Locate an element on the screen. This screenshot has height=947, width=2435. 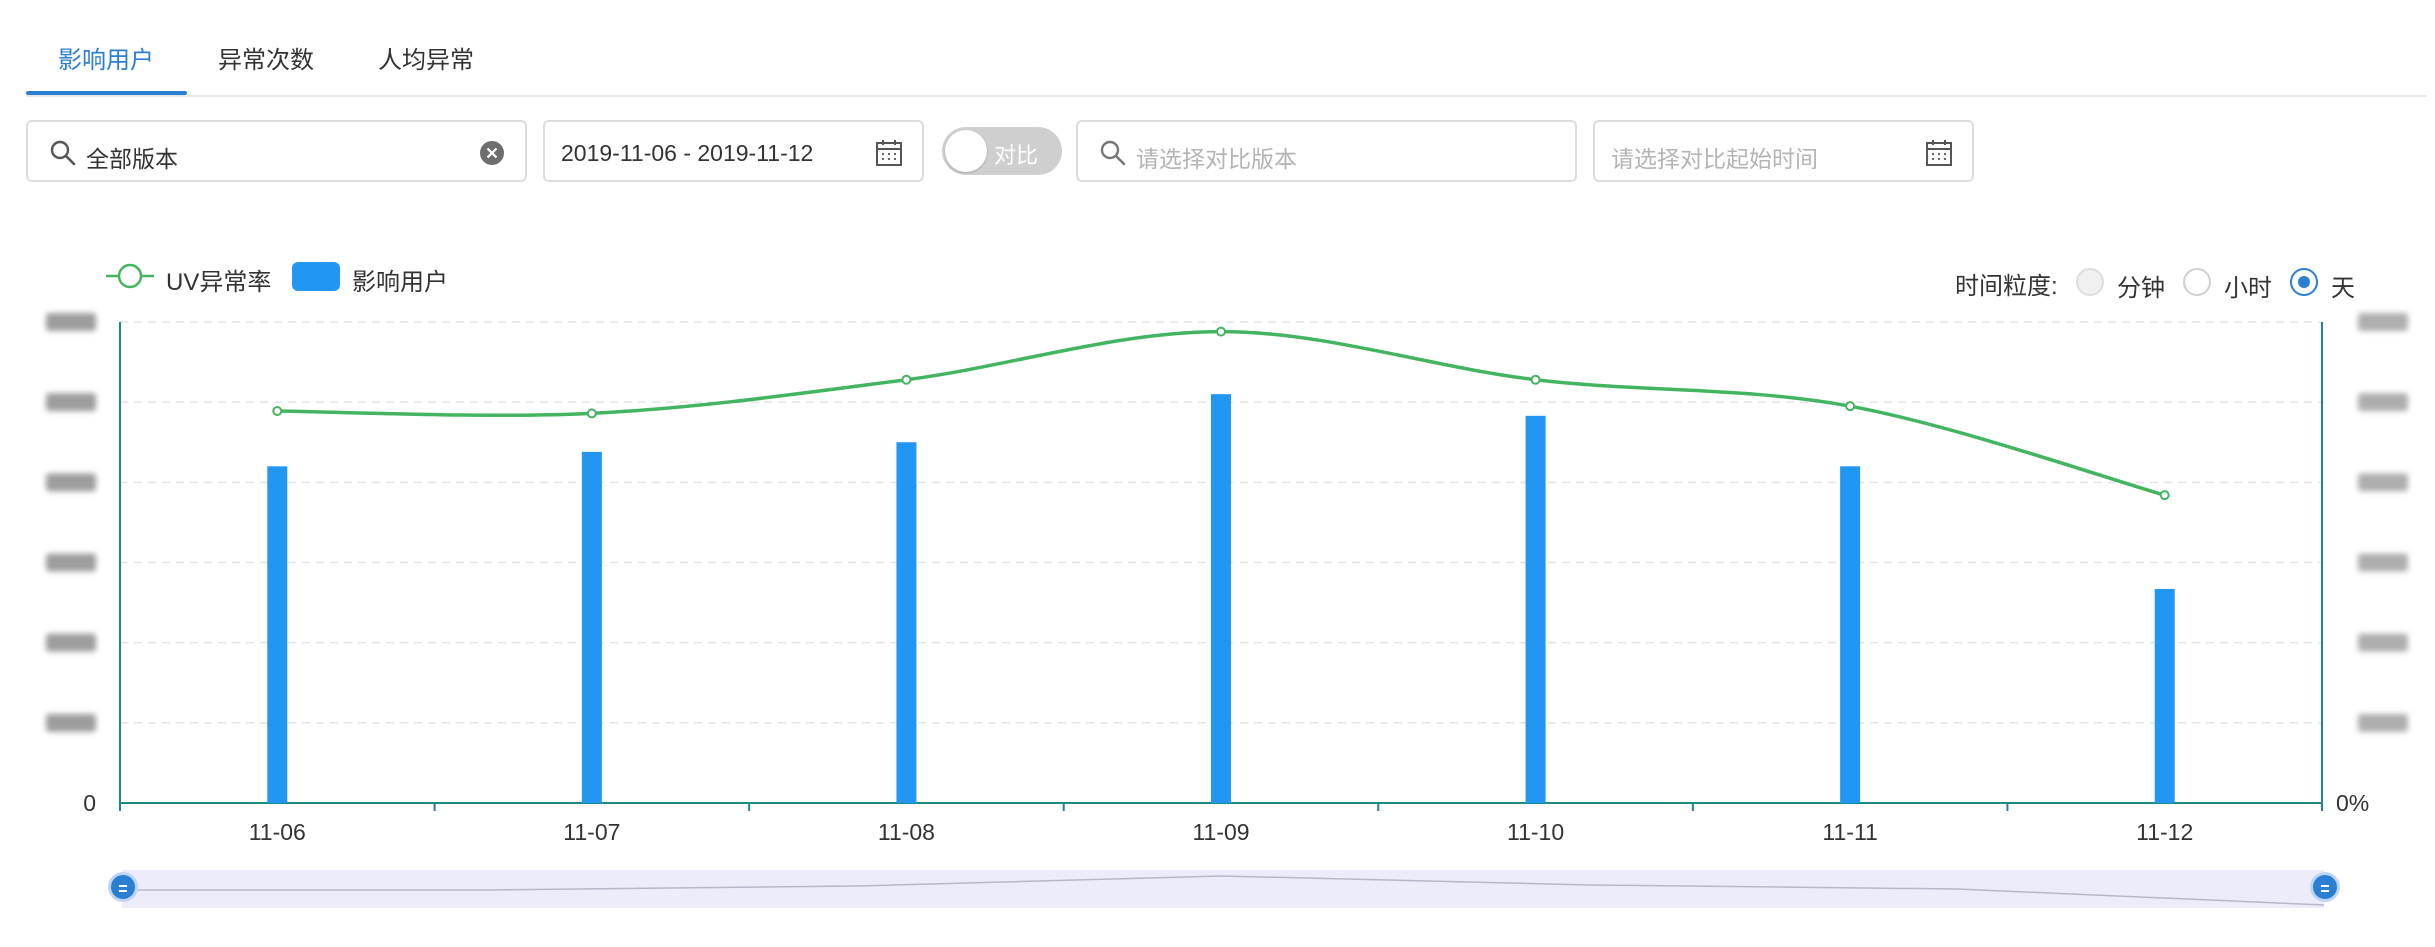
x-tick-label: 11-10 is located at coordinates (1535, 832).